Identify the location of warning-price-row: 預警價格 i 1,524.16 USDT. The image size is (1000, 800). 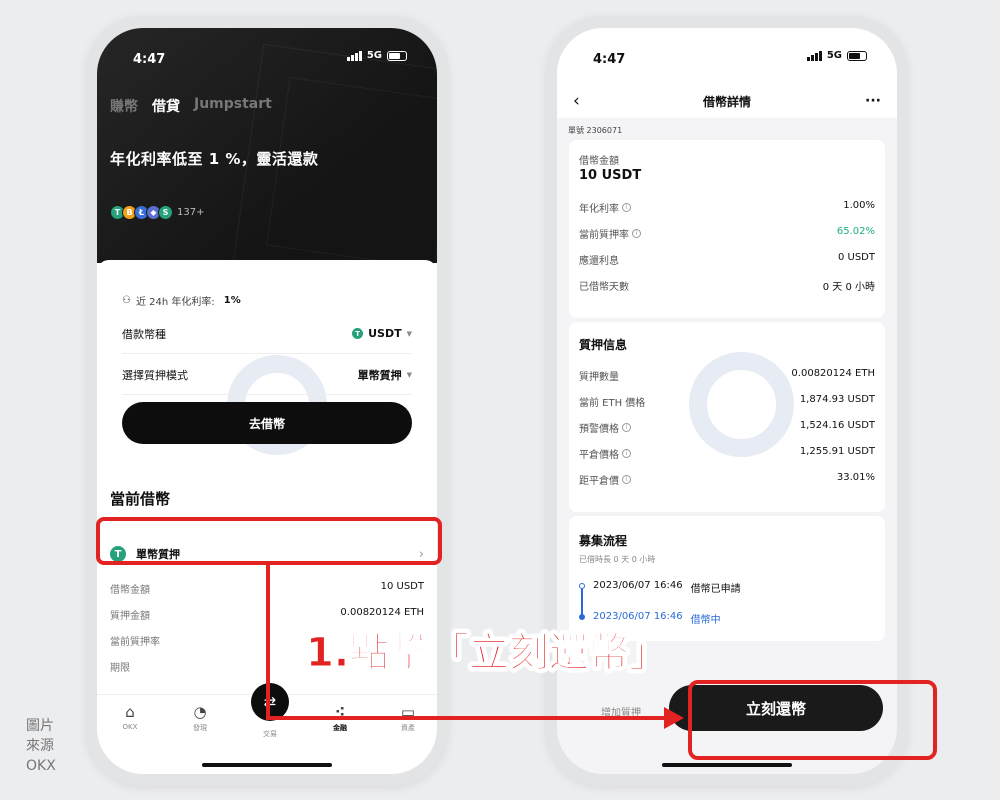
(727, 427).